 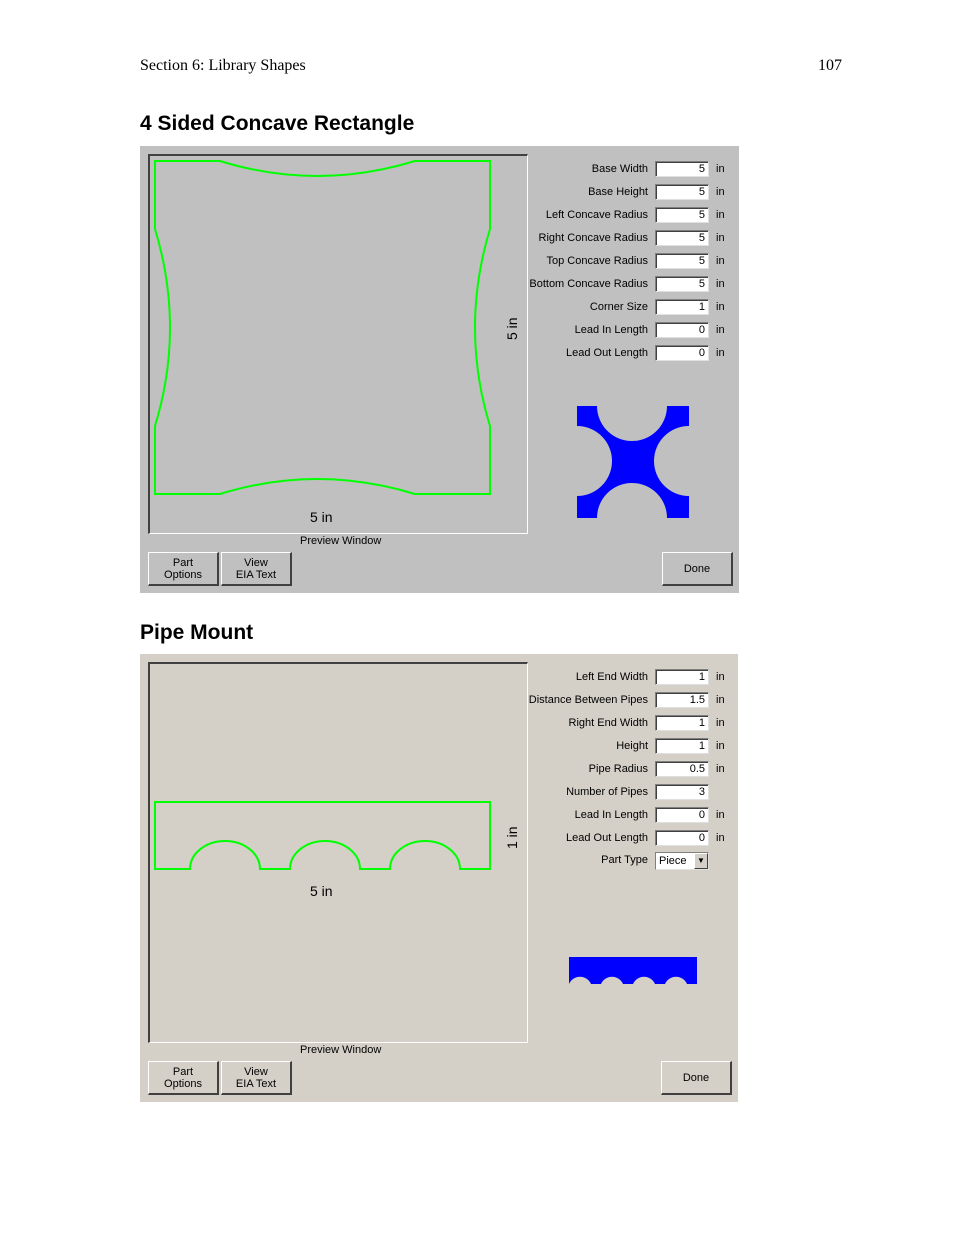 I want to click on number-of-pipes-input: 3, so click(x=682, y=792).